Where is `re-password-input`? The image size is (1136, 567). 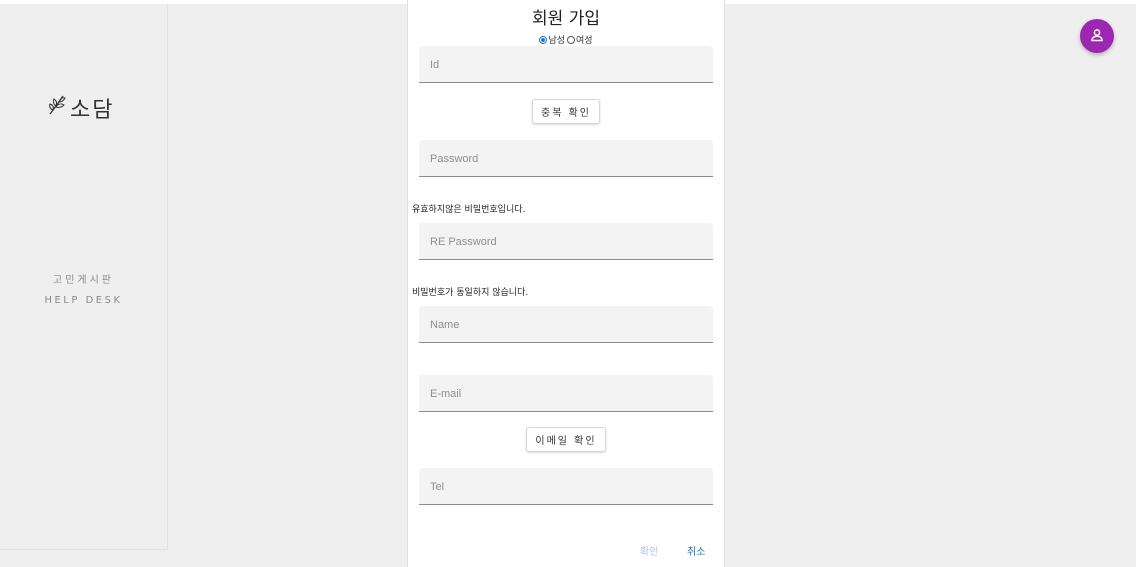 re-password-input is located at coordinates (566, 241).